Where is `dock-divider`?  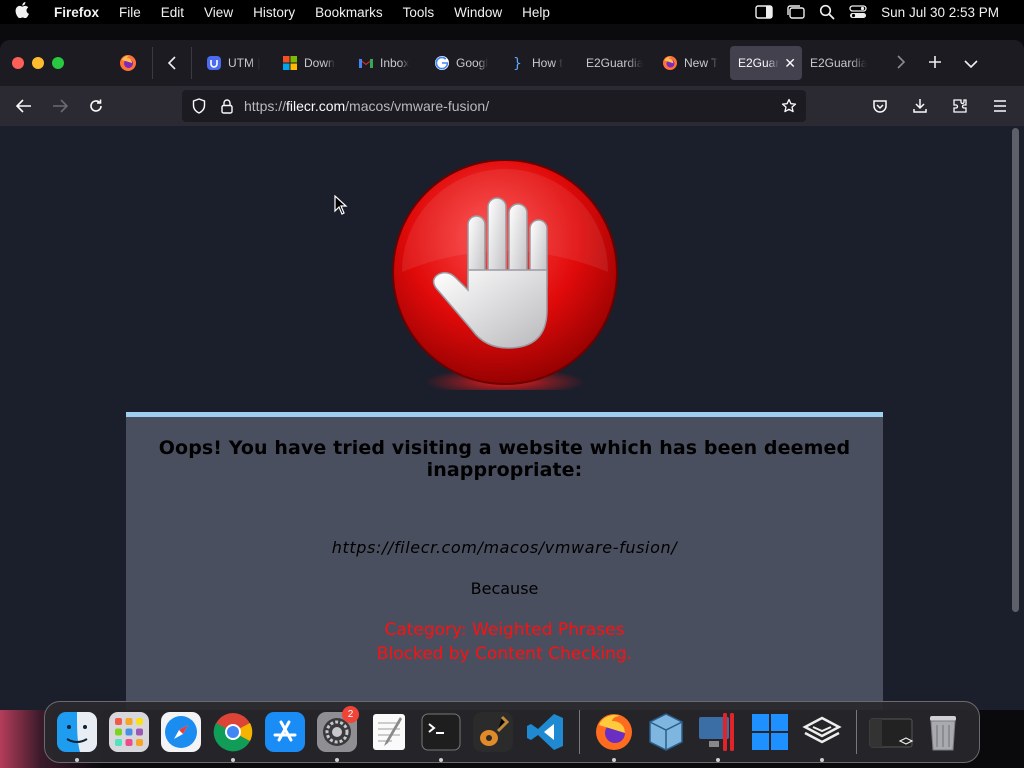 dock-divider is located at coordinates (856, 732).